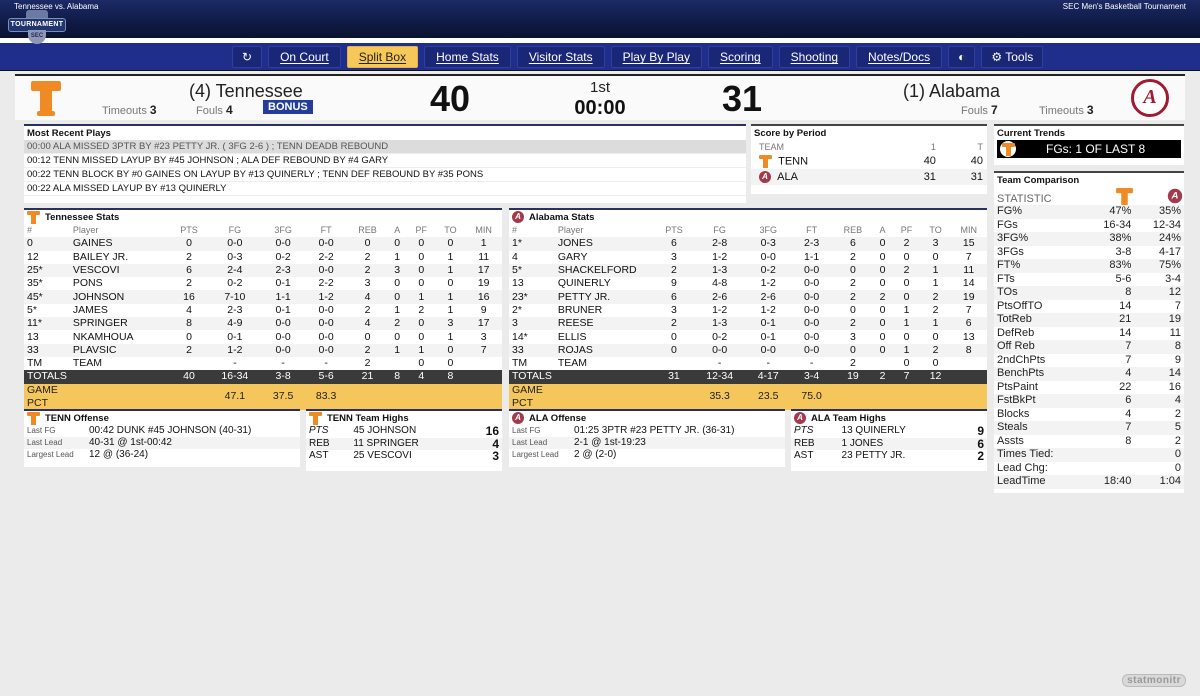  Describe the element at coordinates (656, 57) in the screenshot. I see `nav-play-by-play: Play By Play` at that location.